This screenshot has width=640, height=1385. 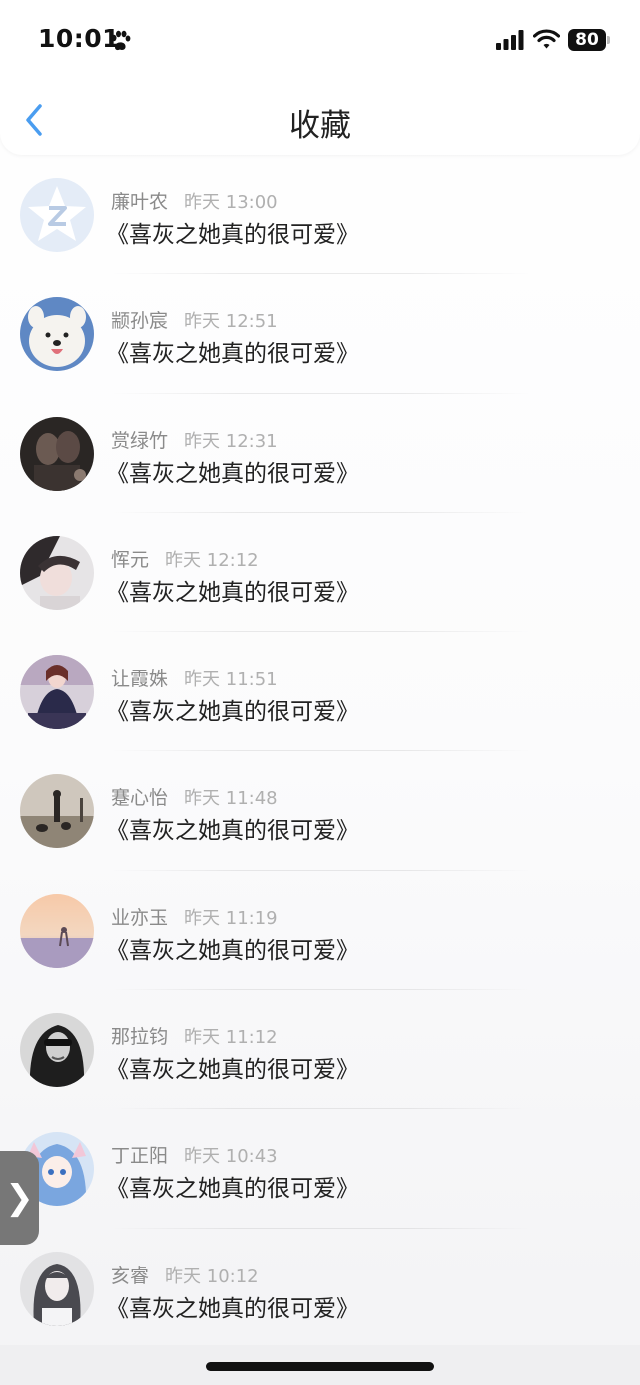 I want to click on sender-name: 丁正阳, so click(x=140, y=1156).